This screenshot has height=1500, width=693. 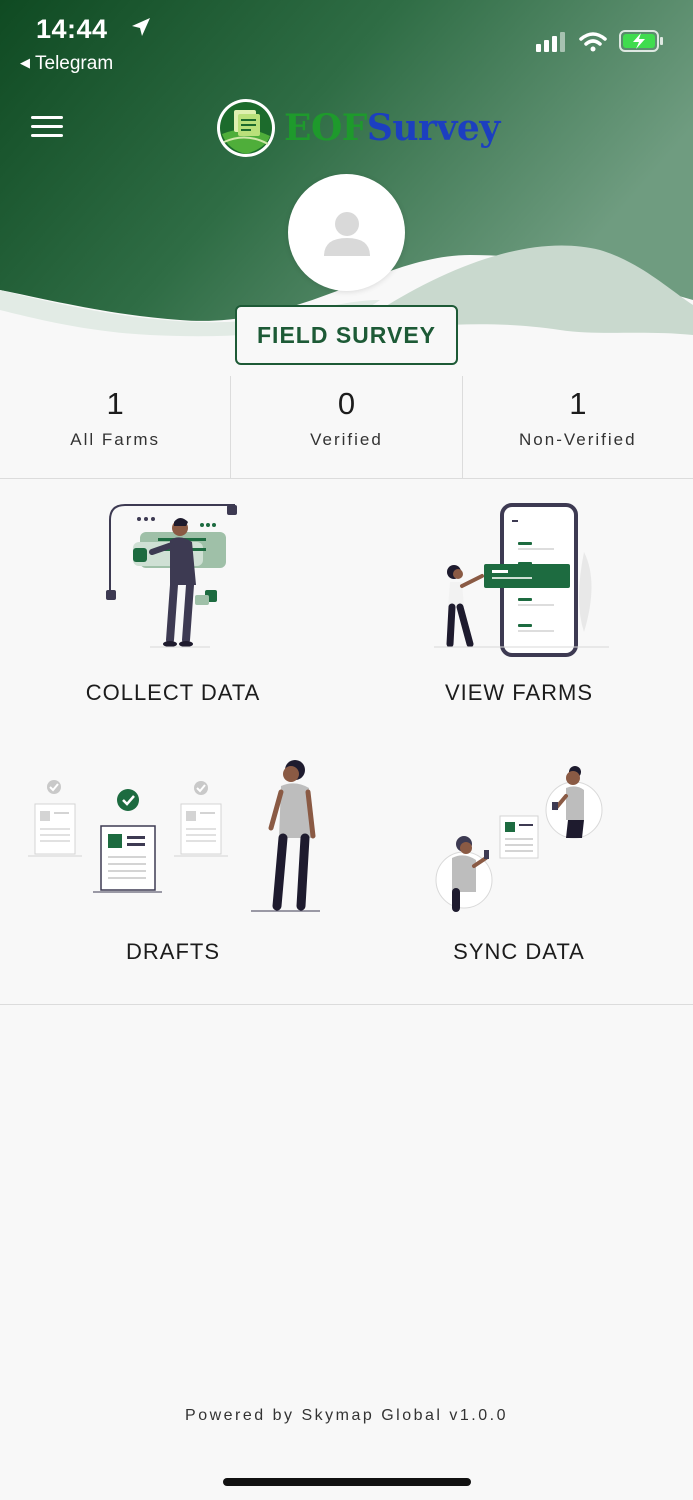 What do you see at coordinates (641, 41) in the screenshot?
I see `battery-charging-icon` at bounding box center [641, 41].